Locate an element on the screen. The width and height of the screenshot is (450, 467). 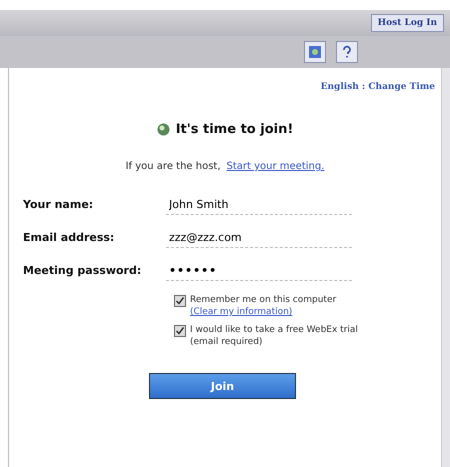
globe-icon is located at coordinates (163, 129).